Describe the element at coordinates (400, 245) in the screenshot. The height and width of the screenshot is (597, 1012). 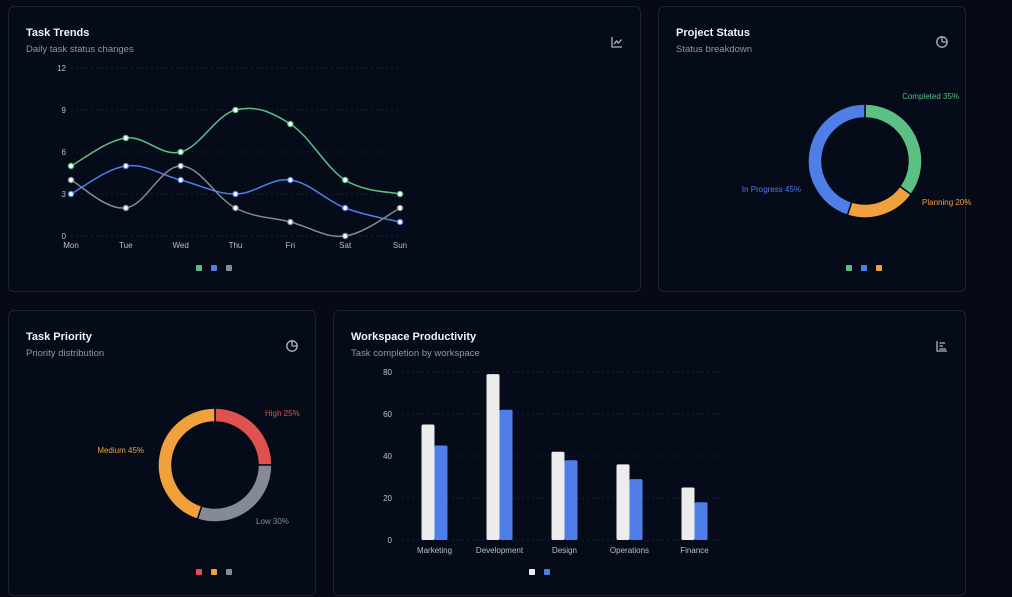
I see `x-tick-label: Sun` at that location.